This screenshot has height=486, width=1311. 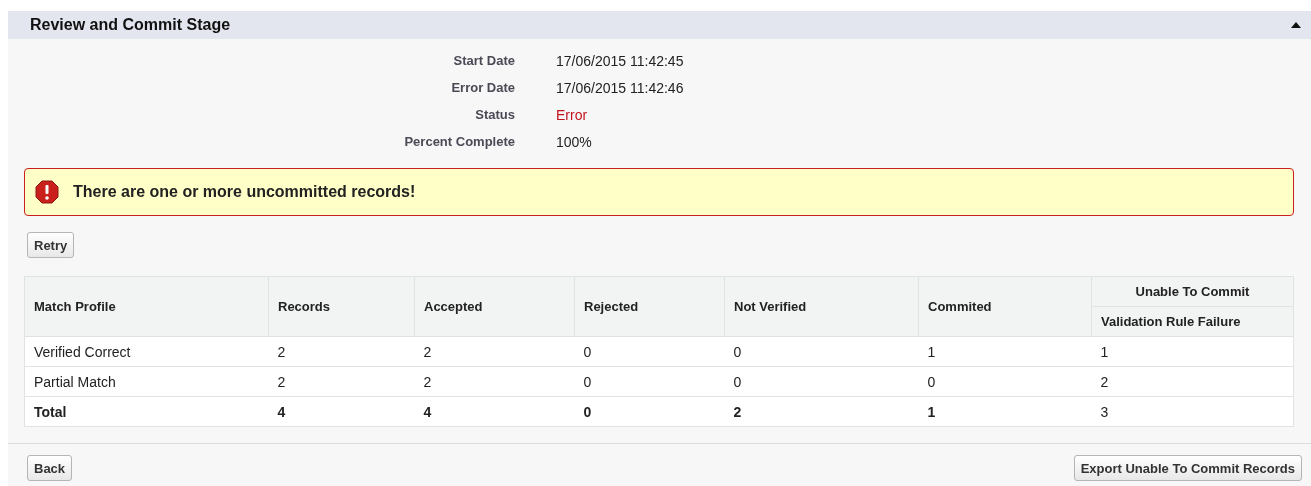 What do you see at coordinates (47, 192) in the screenshot?
I see `error-icon` at bounding box center [47, 192].